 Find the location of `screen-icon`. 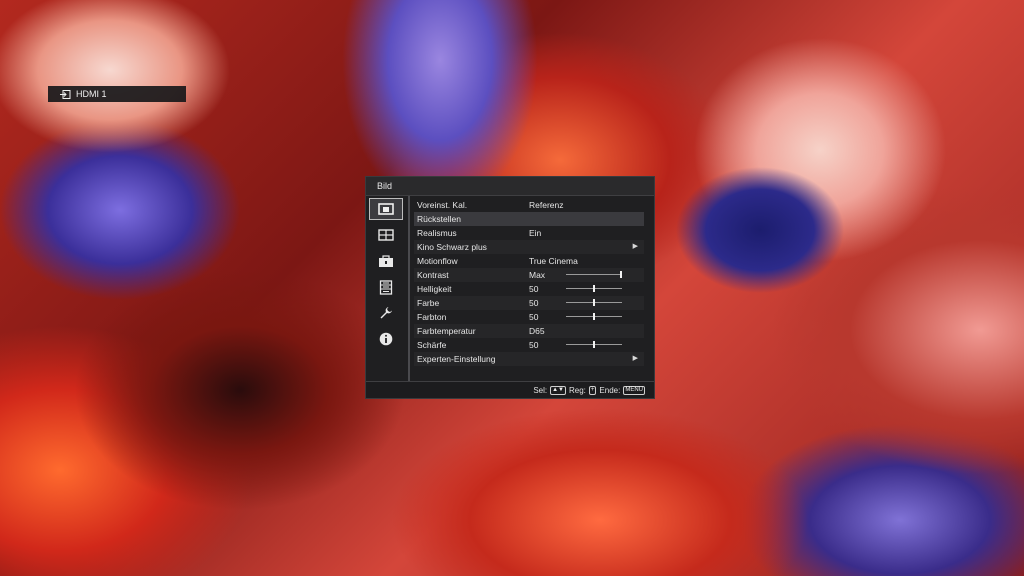

screen-icon is located at coordinates (386, 235).